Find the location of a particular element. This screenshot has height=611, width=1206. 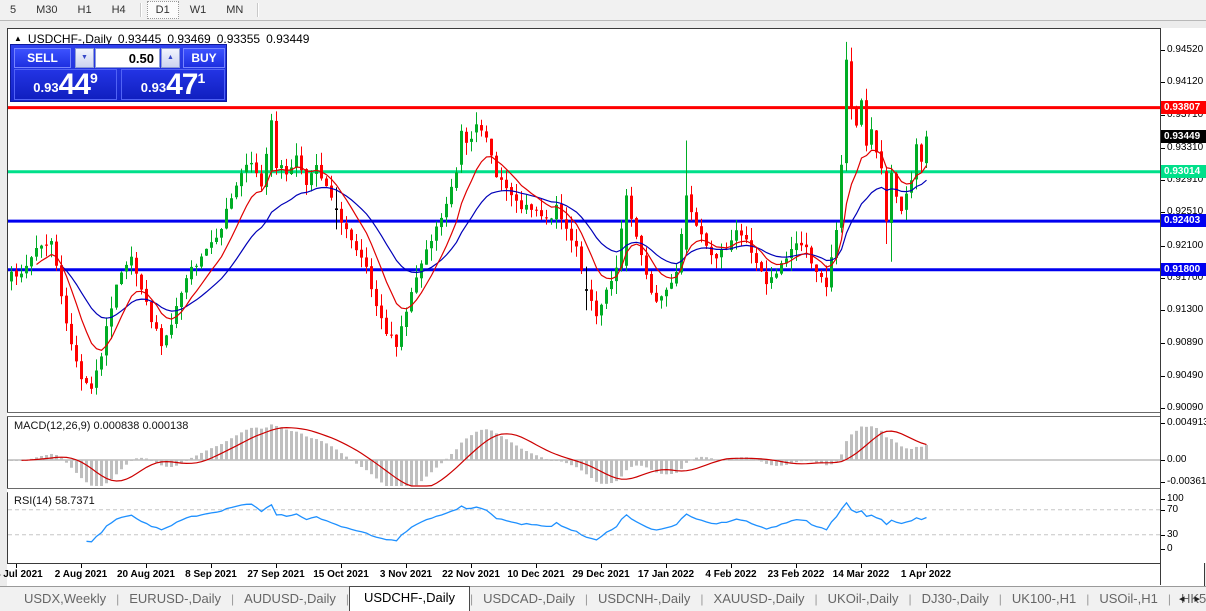

date-label: 4 Feb 2022 is located at coordinates (731, 574).